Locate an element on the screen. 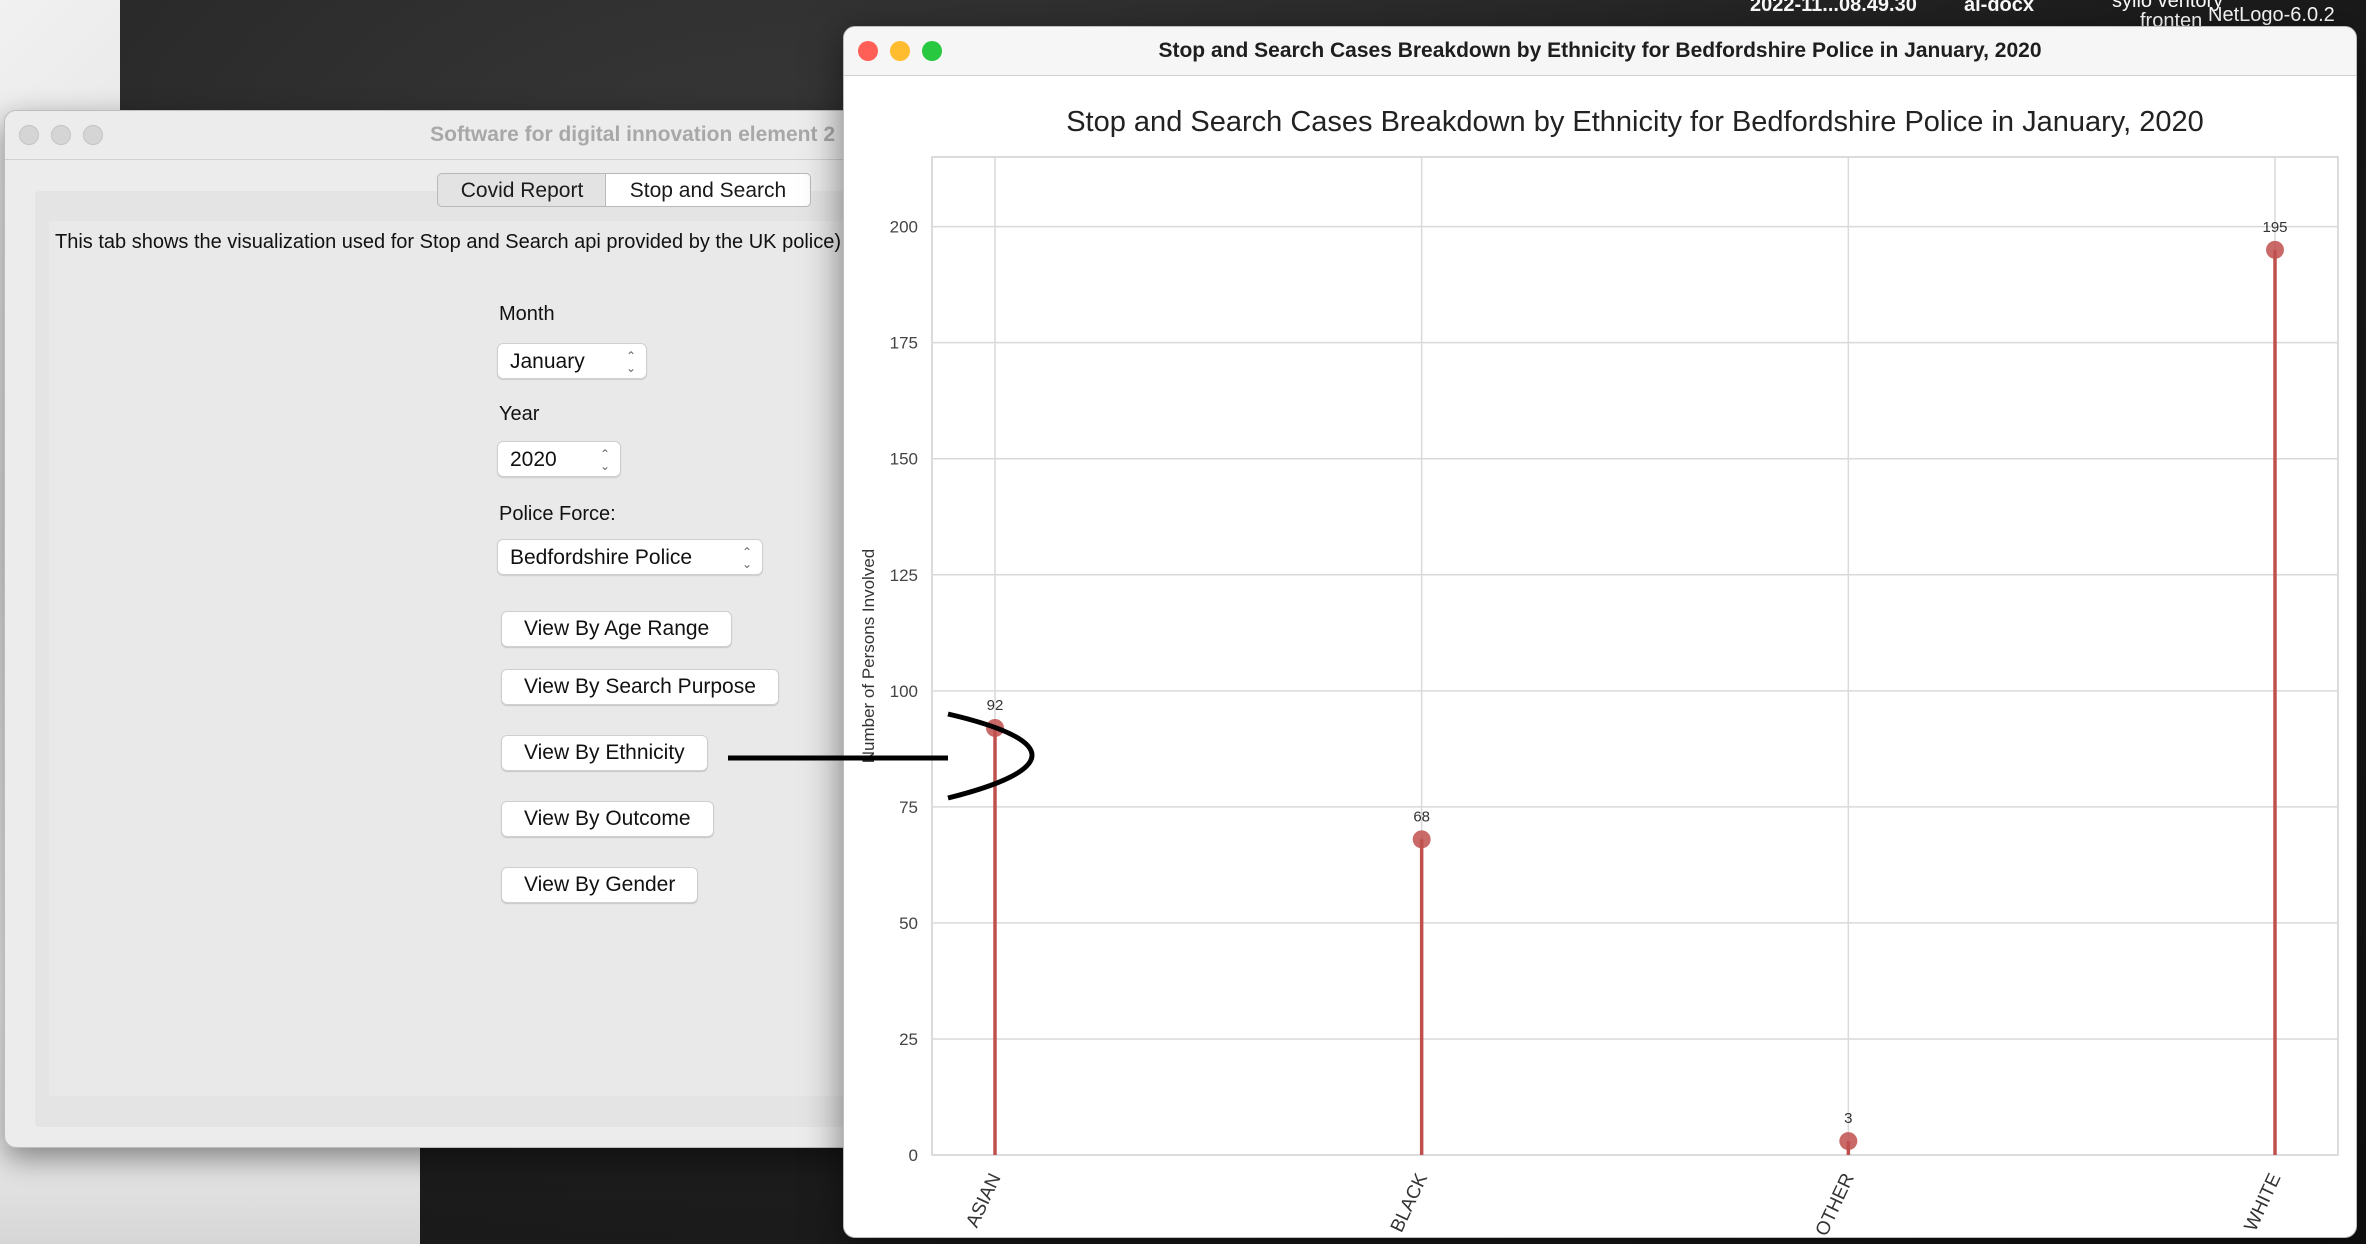  desktop-file-label: NetLogo-6.0.2 is located at coordinates (2271, 15).